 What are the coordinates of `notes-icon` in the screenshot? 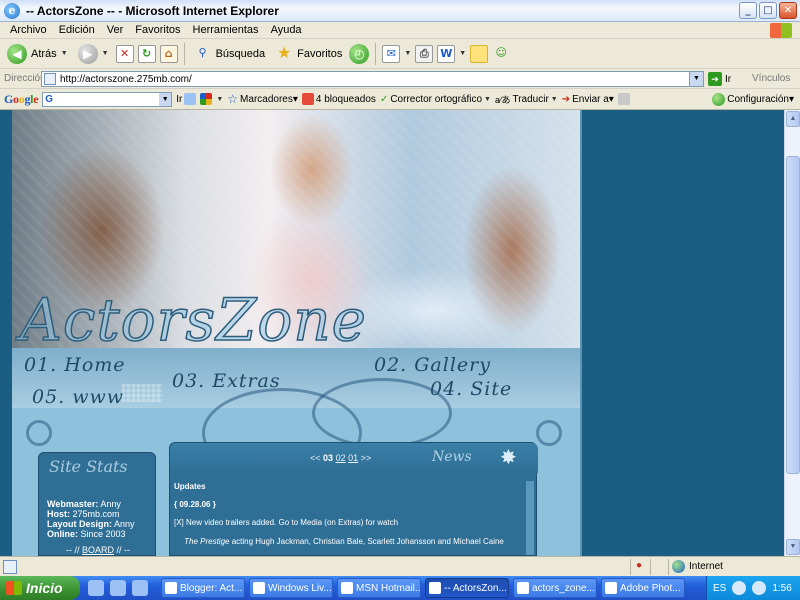 It's located at (479, 53).